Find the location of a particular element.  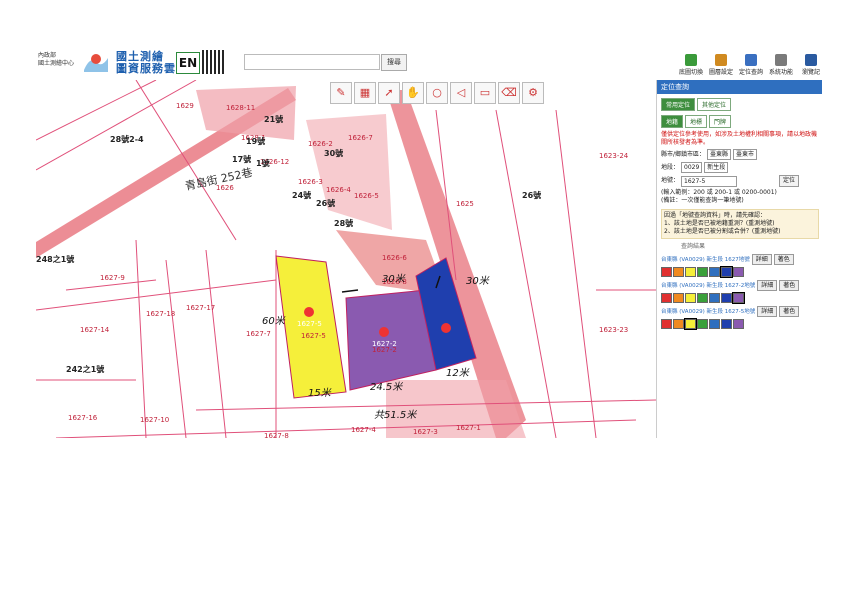

parcel-label: 1626-2 is located at coordinates (320, 144).